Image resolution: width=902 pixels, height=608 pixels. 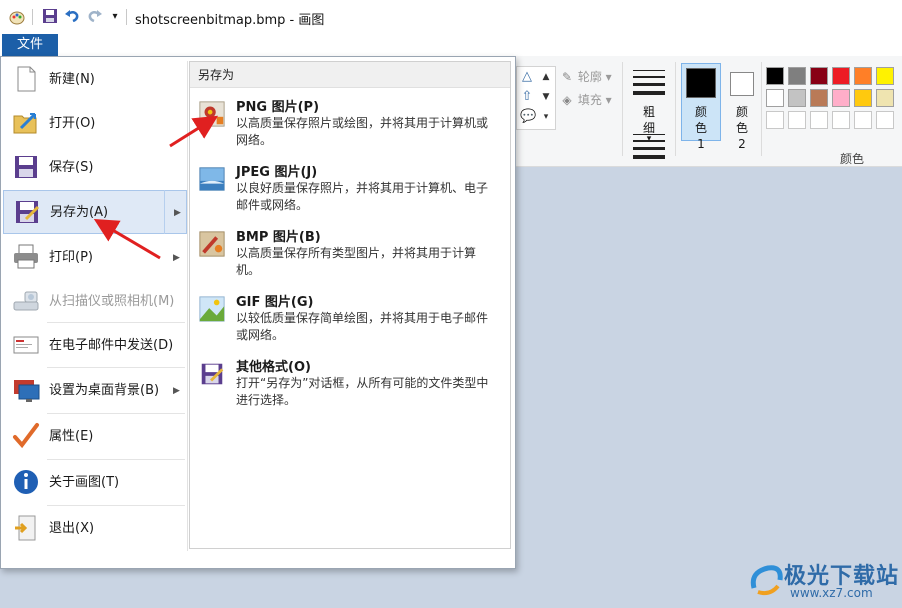 What do you see at coordinates (156, 187) in the screenshot?
I see `annotation-arrows` at bounding box center [156, 187].